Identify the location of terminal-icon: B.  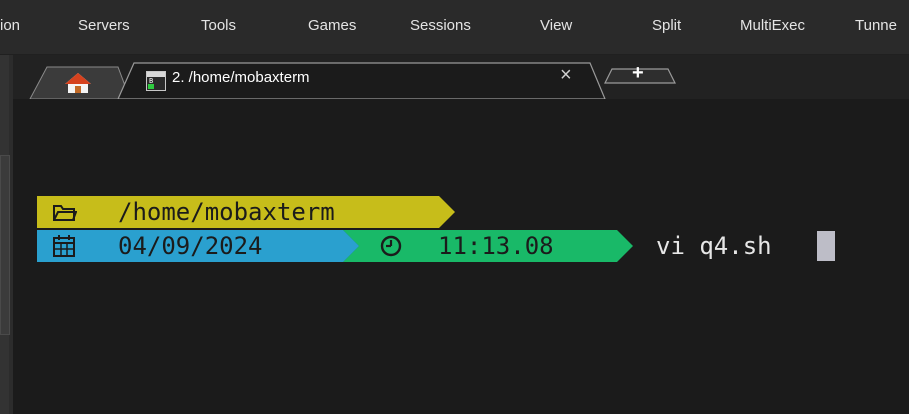
(156, 81).